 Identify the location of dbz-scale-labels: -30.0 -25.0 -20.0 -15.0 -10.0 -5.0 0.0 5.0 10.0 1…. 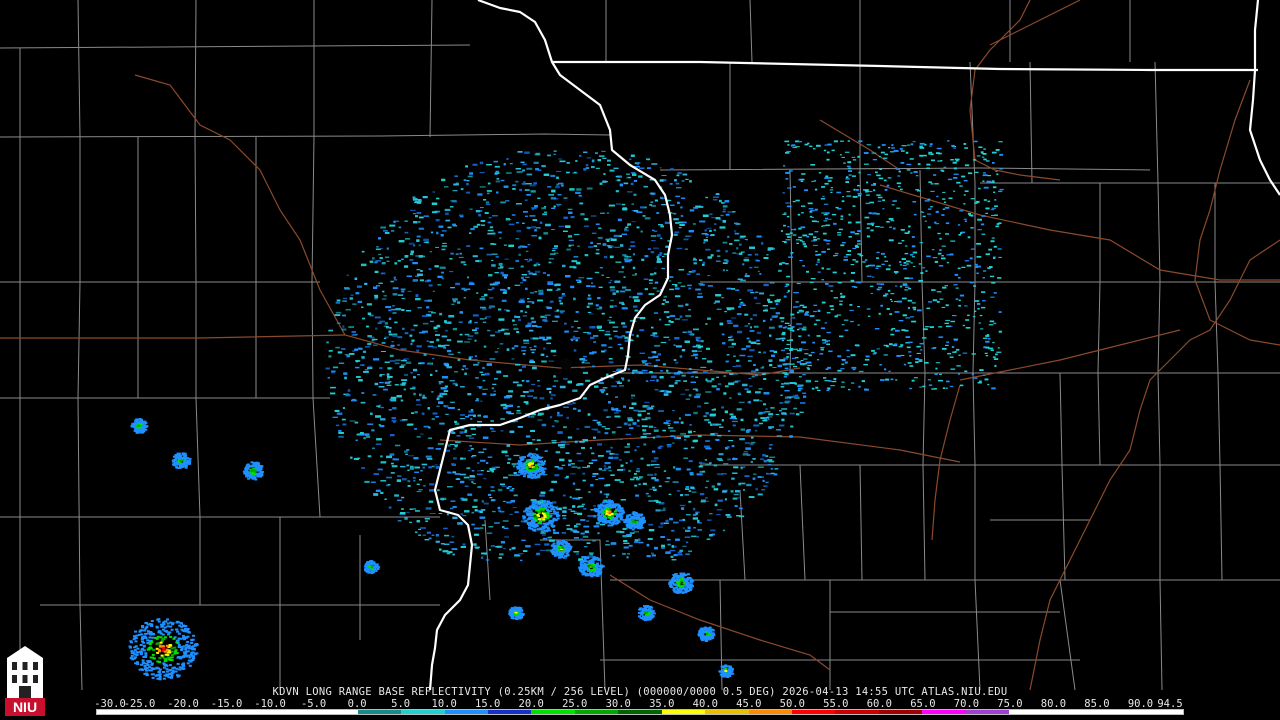
(639, 704).